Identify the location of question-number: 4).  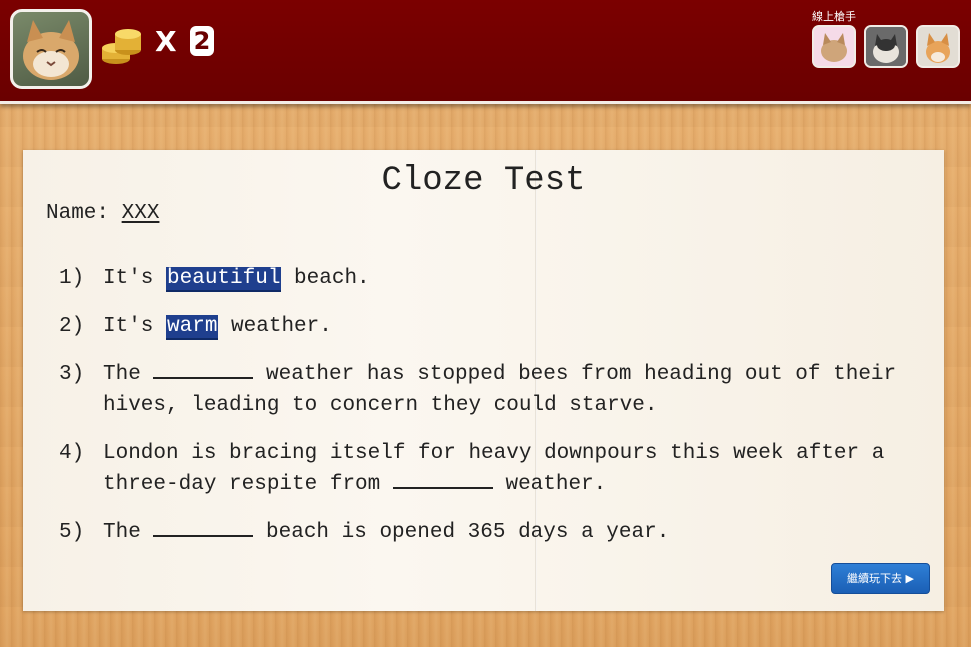
(72, 453).